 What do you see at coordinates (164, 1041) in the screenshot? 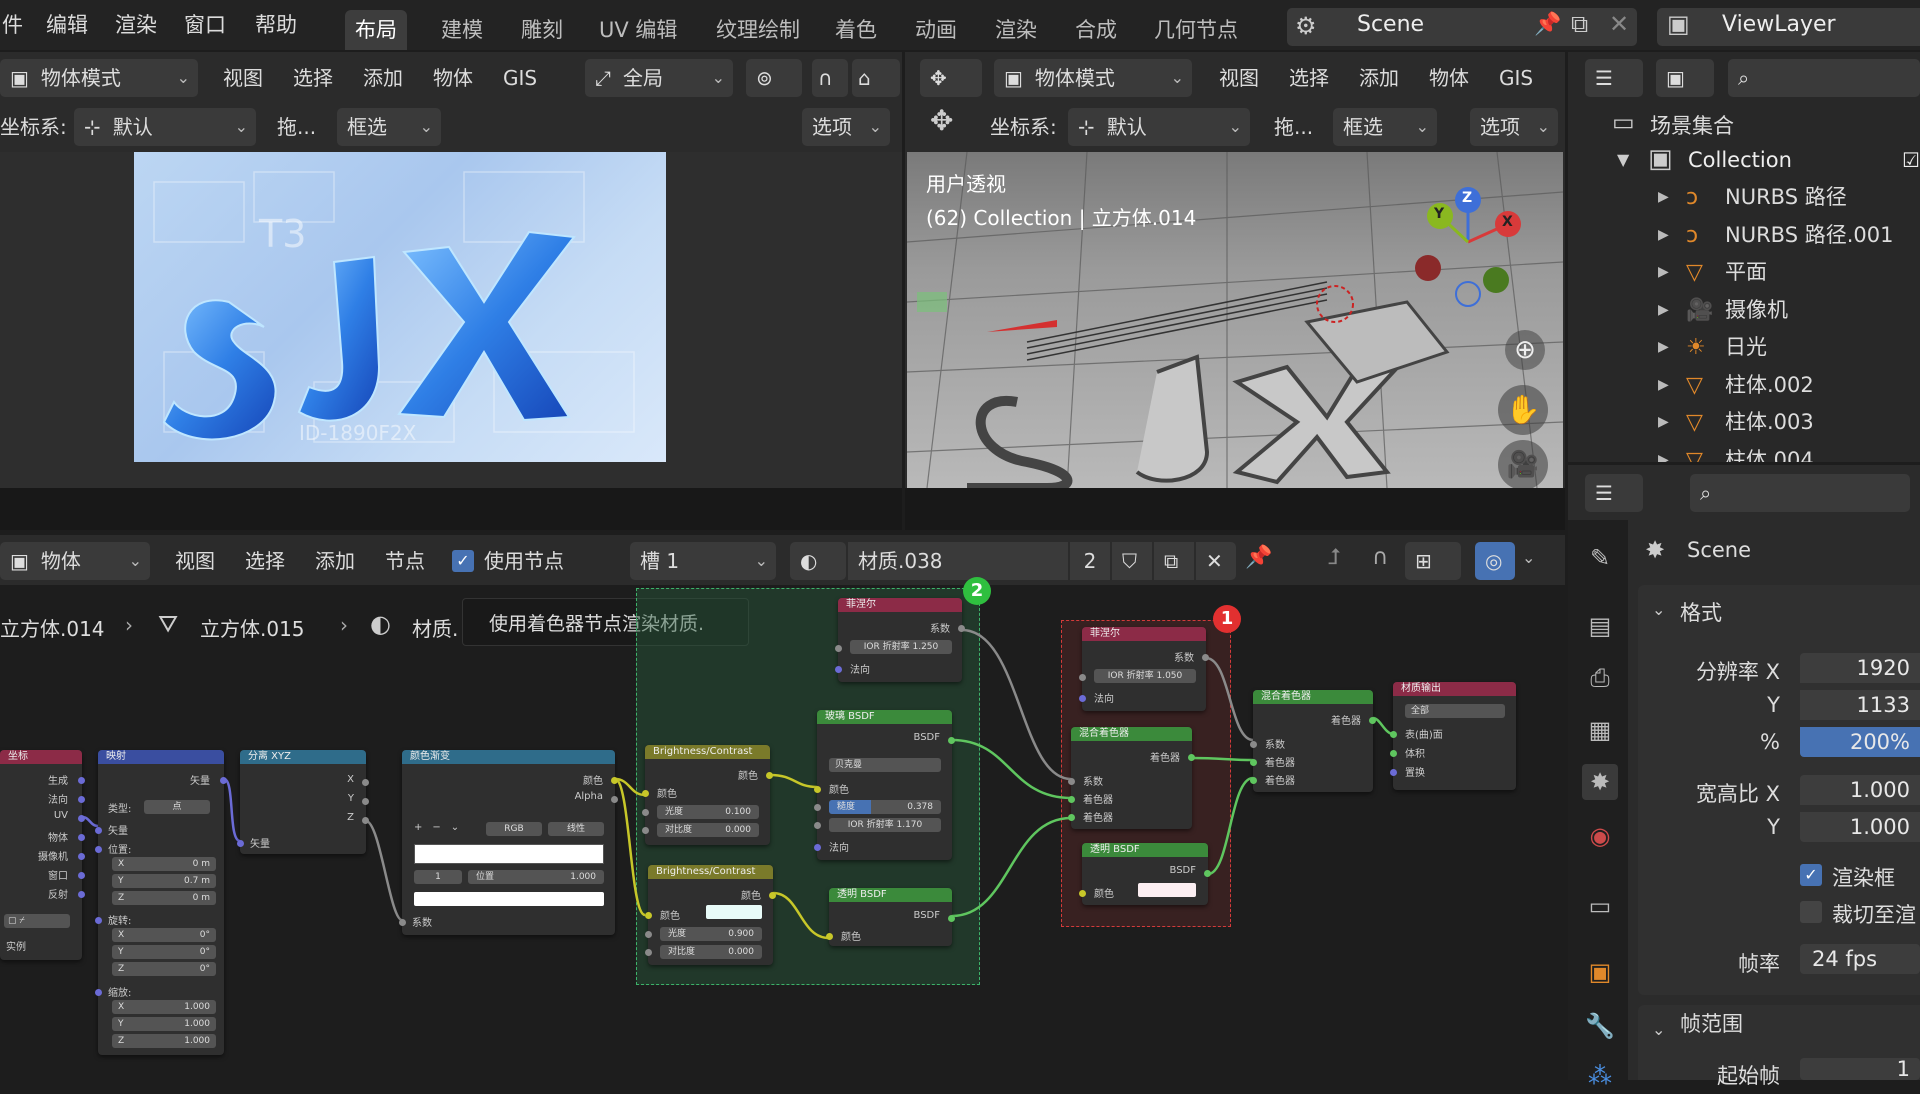
I see `scale-z-field: Z1.000` at bounding box center [164, 1041].